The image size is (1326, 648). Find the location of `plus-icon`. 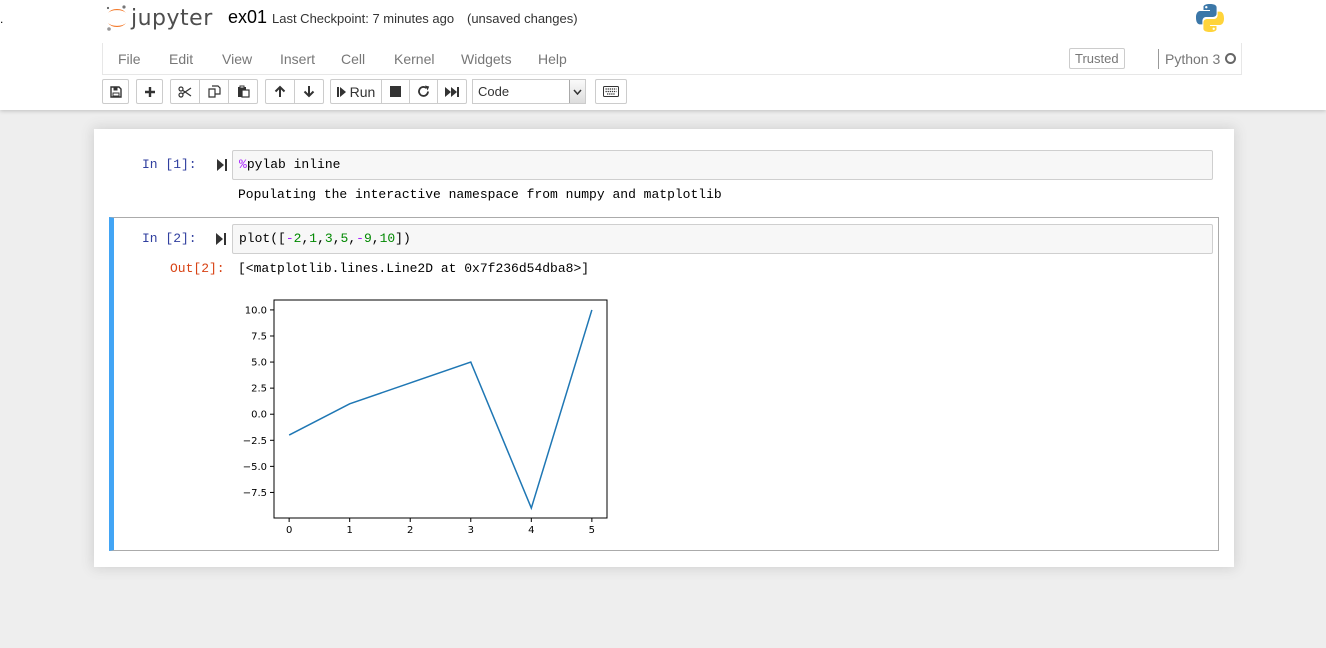

plus-icon is located at coordinates (149, 91).